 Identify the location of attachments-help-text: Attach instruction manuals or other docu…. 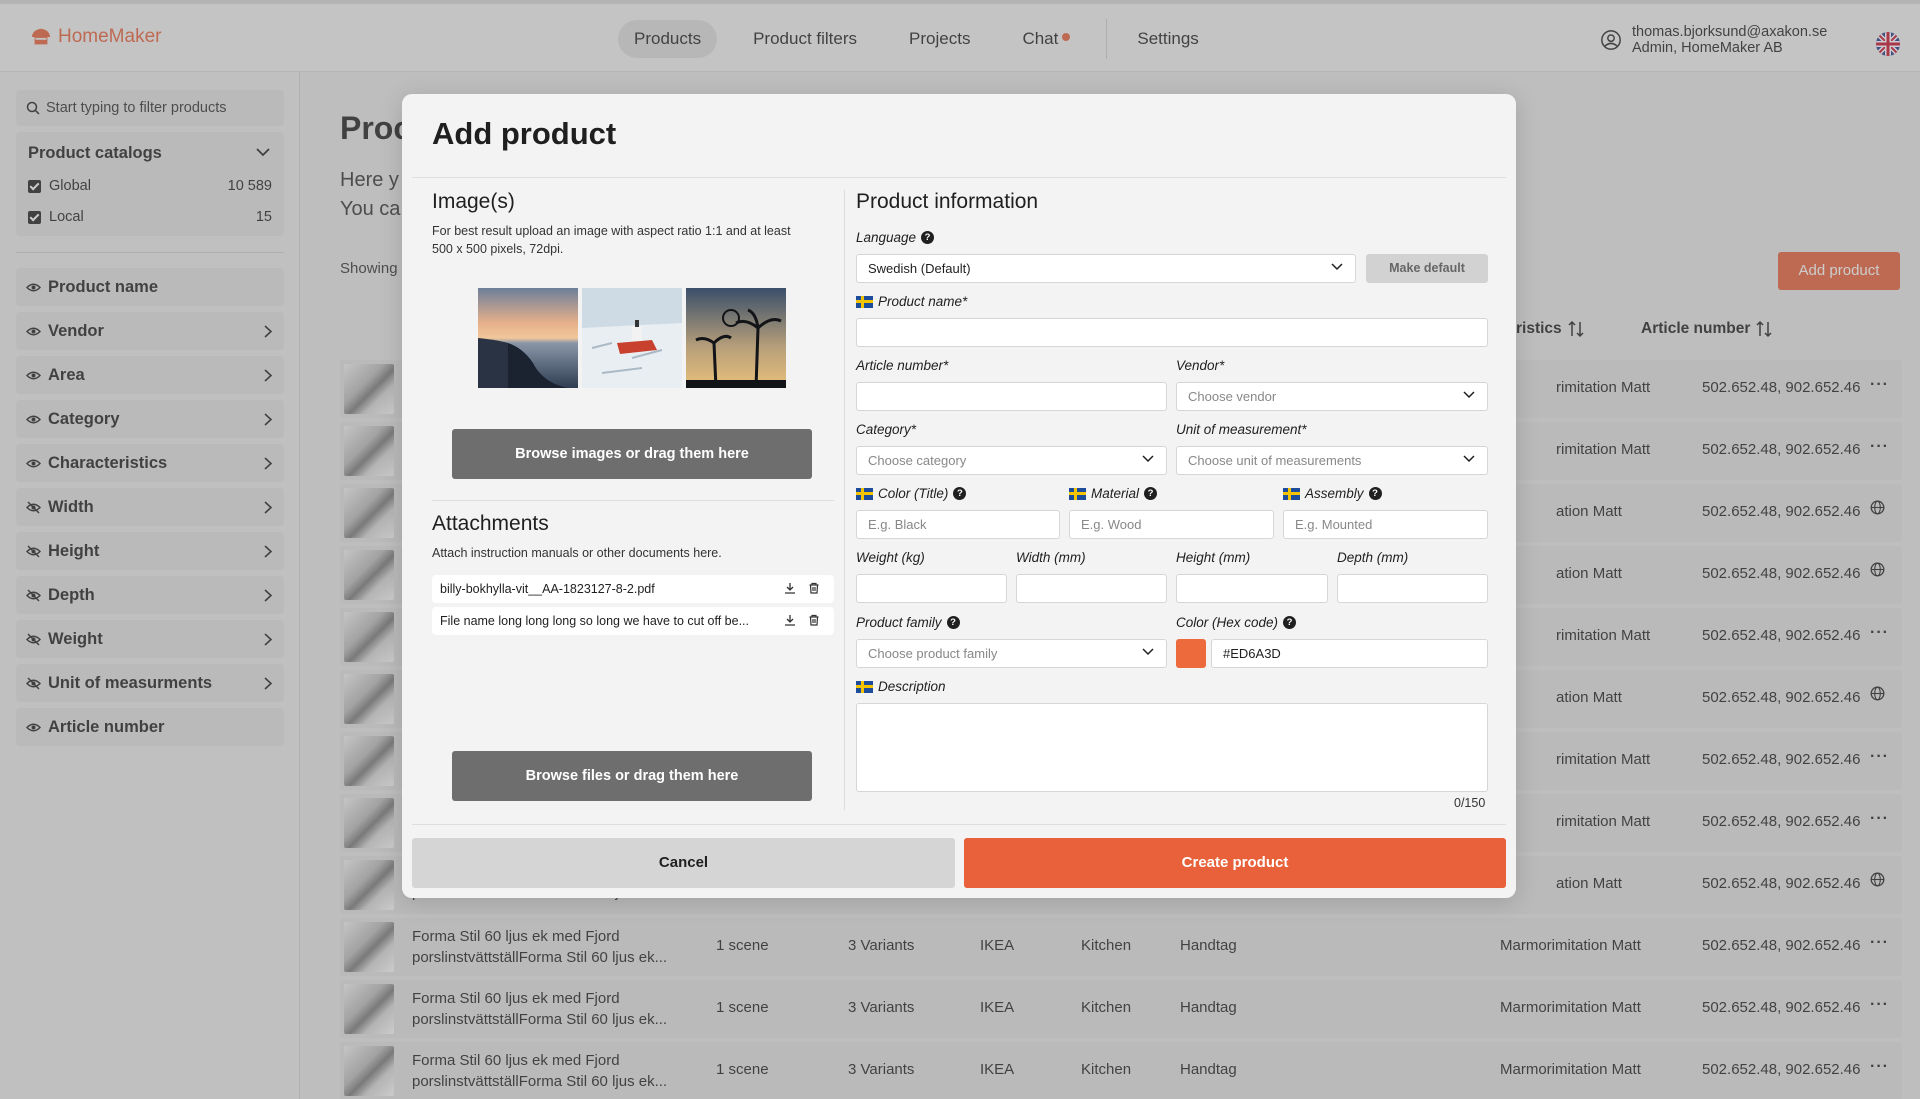
(577, 553).